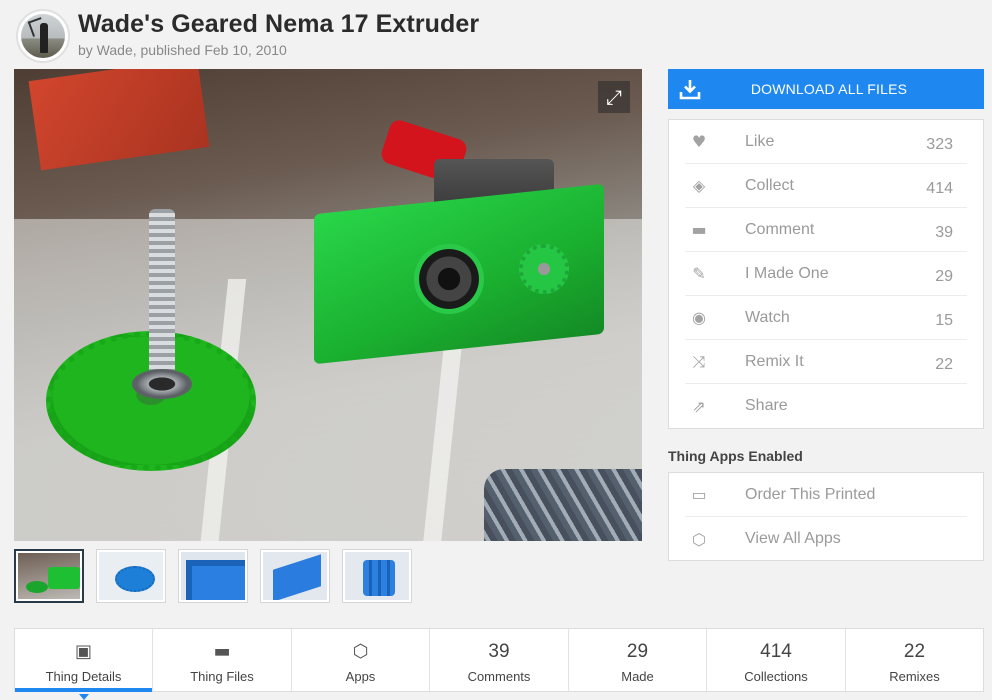  Describe the element at coordinates (826, 230) in the screenshot. I see `comment-button: ▬ Comment 39` at that location.